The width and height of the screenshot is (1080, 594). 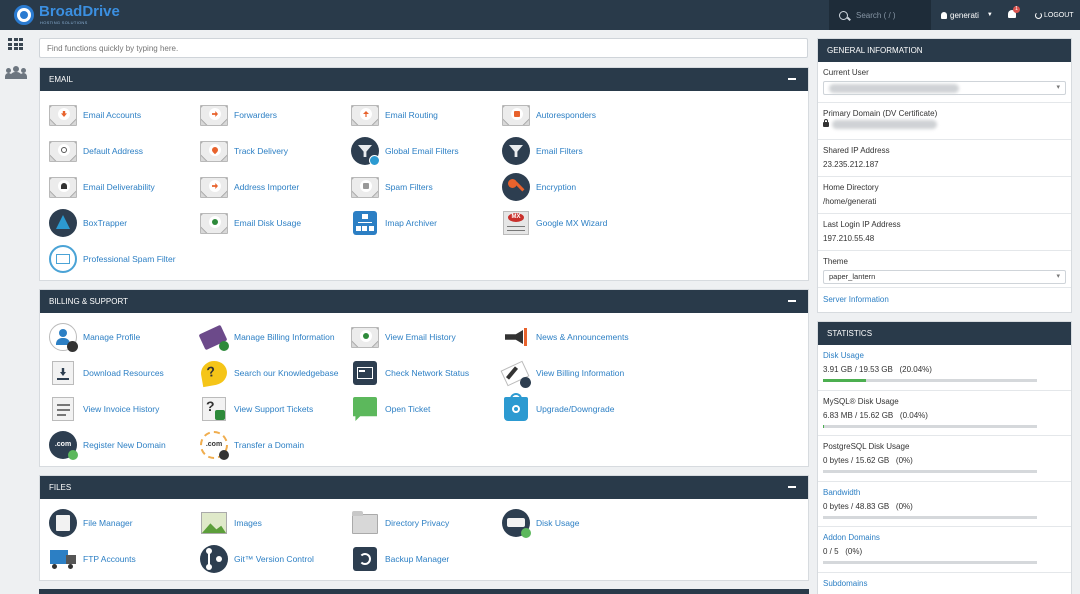 I want to click on billing-item-label: Download Resources, so click(x=123, y=373).